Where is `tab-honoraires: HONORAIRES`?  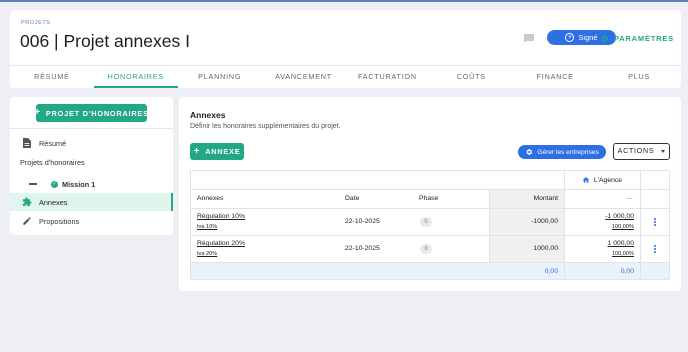 tab-honoraires: HONORAIRES is located at coordinates (135, 77).